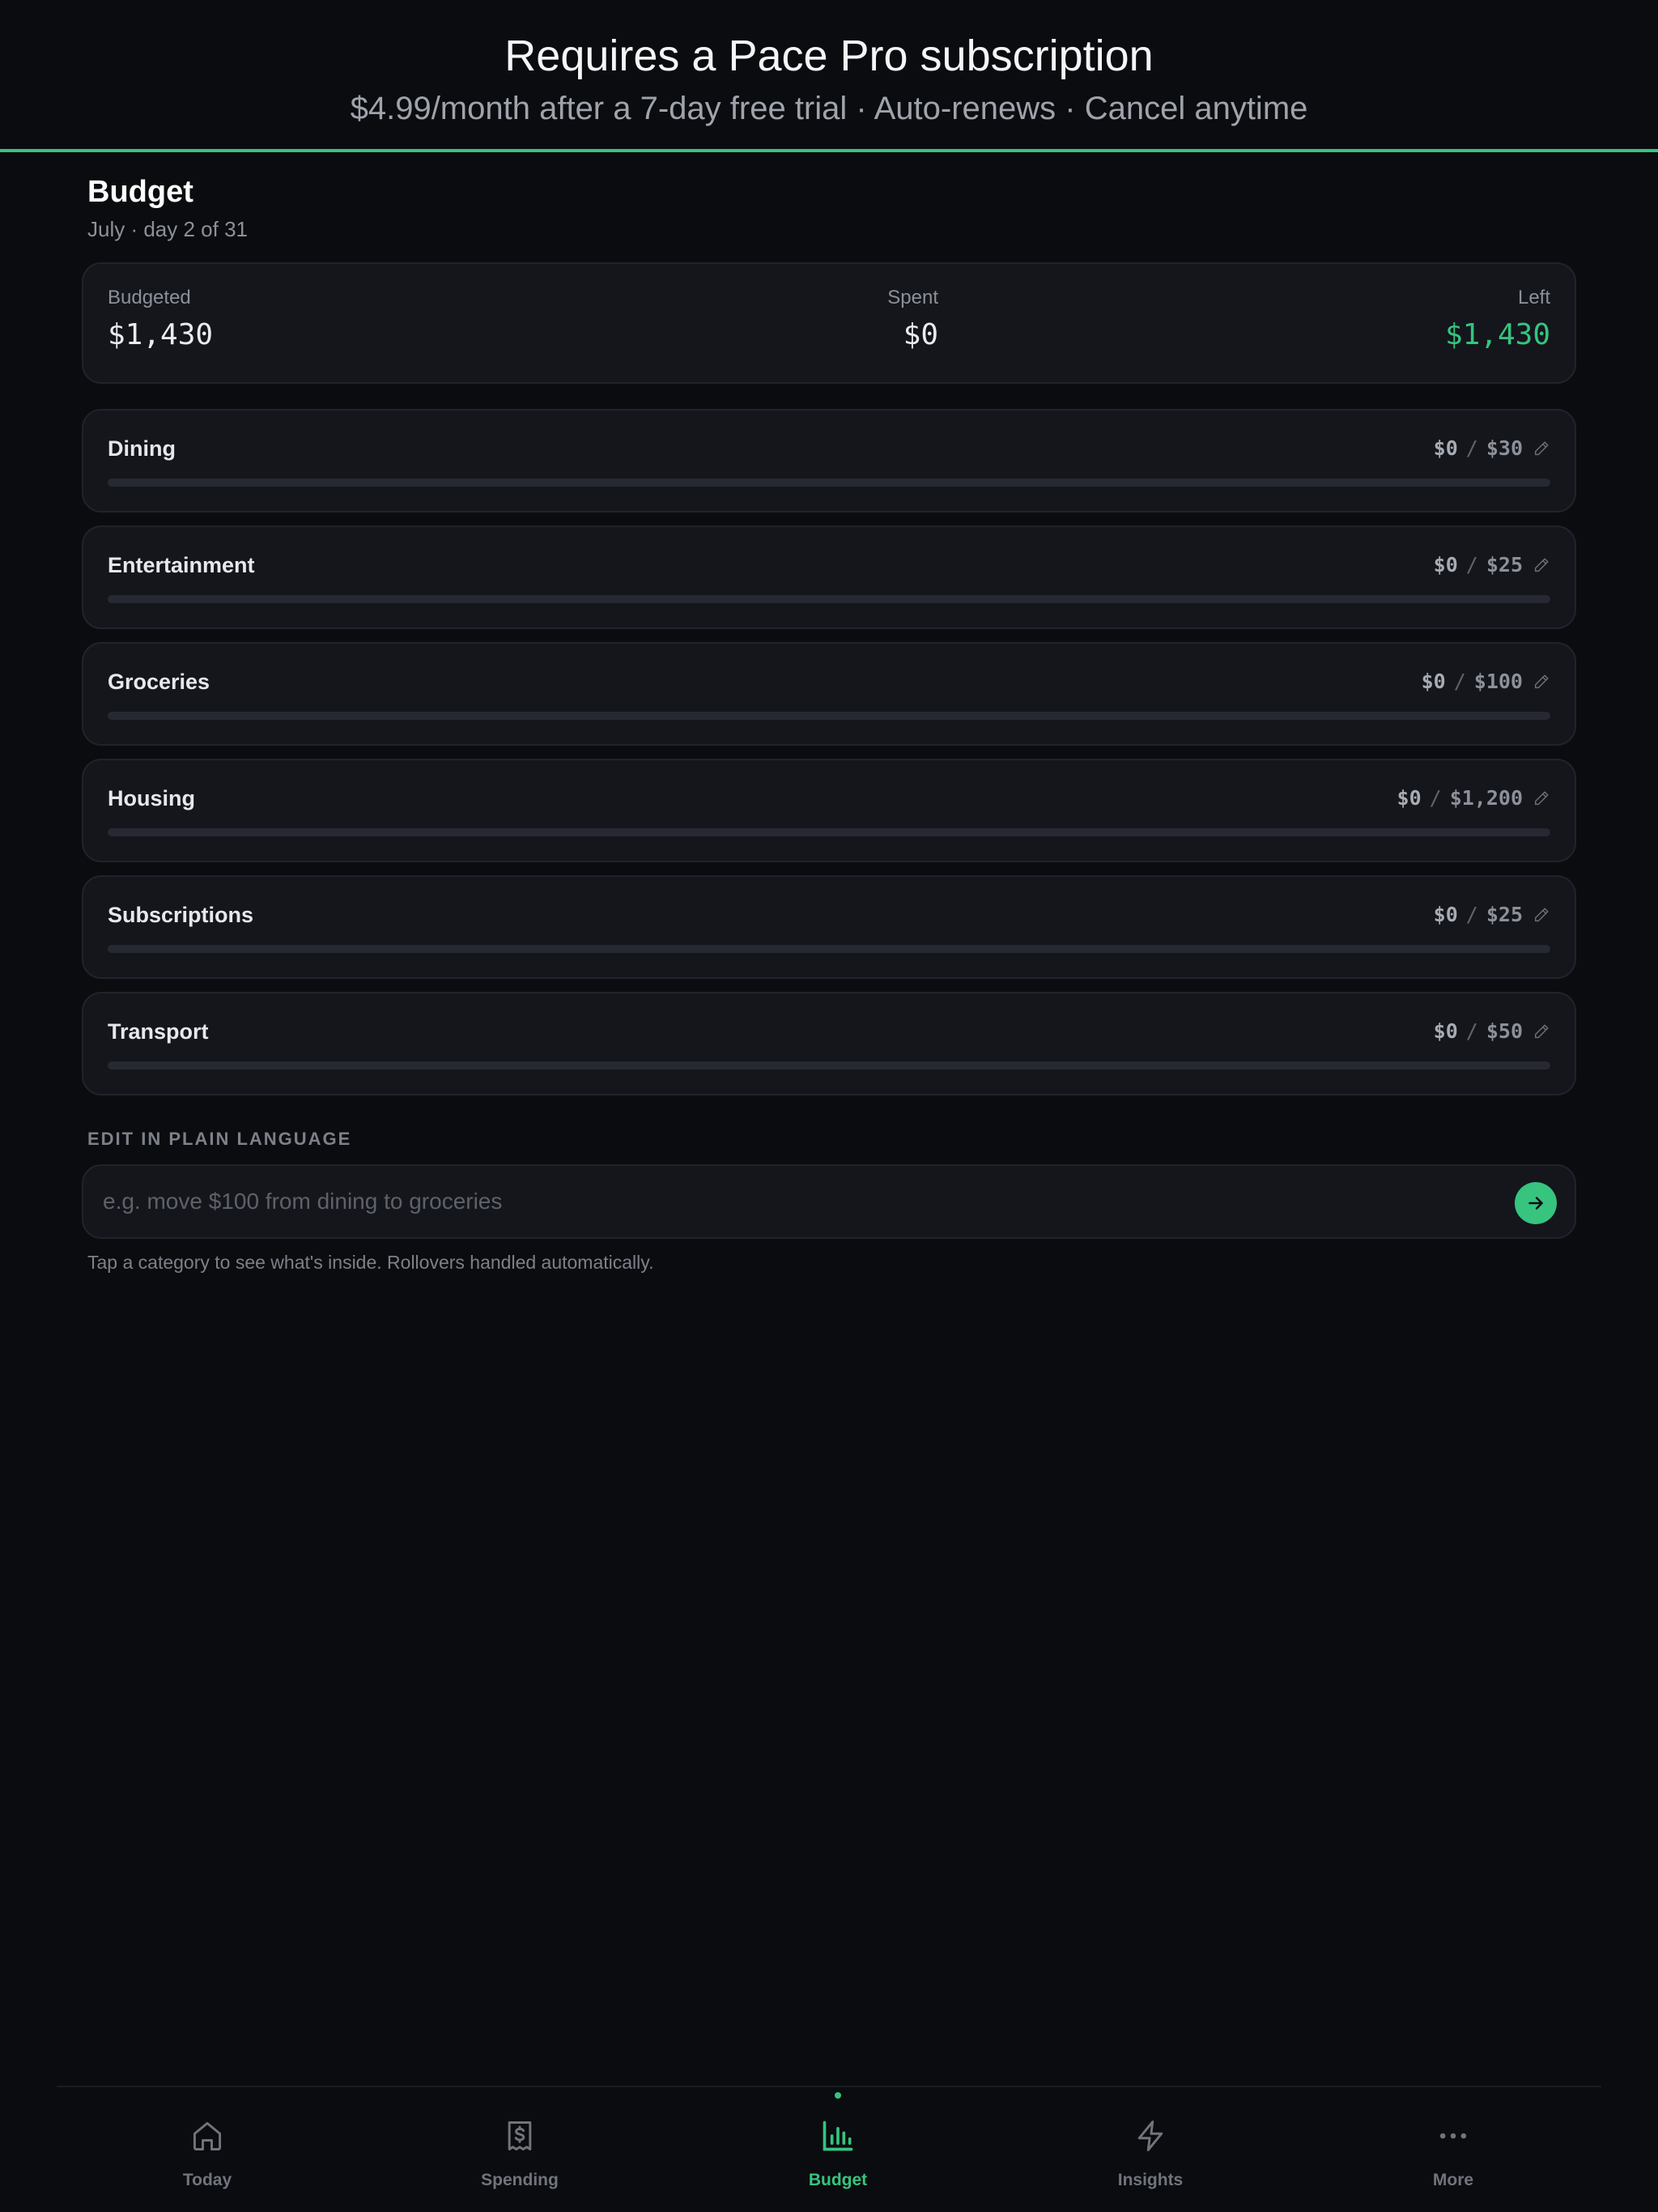  I want to click on receipt-dollar-icon, so click(520, 2135).